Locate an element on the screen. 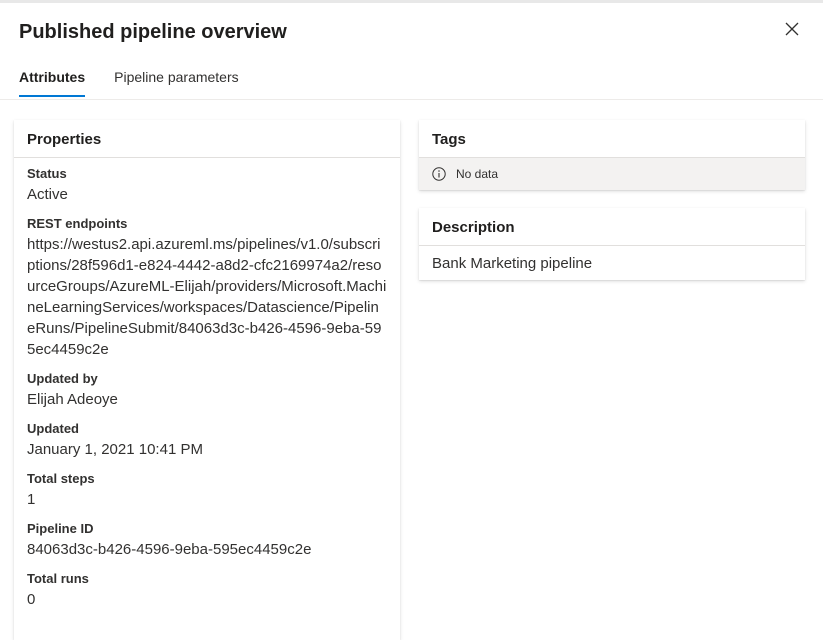  close-button is located at coordinates (792, 29).